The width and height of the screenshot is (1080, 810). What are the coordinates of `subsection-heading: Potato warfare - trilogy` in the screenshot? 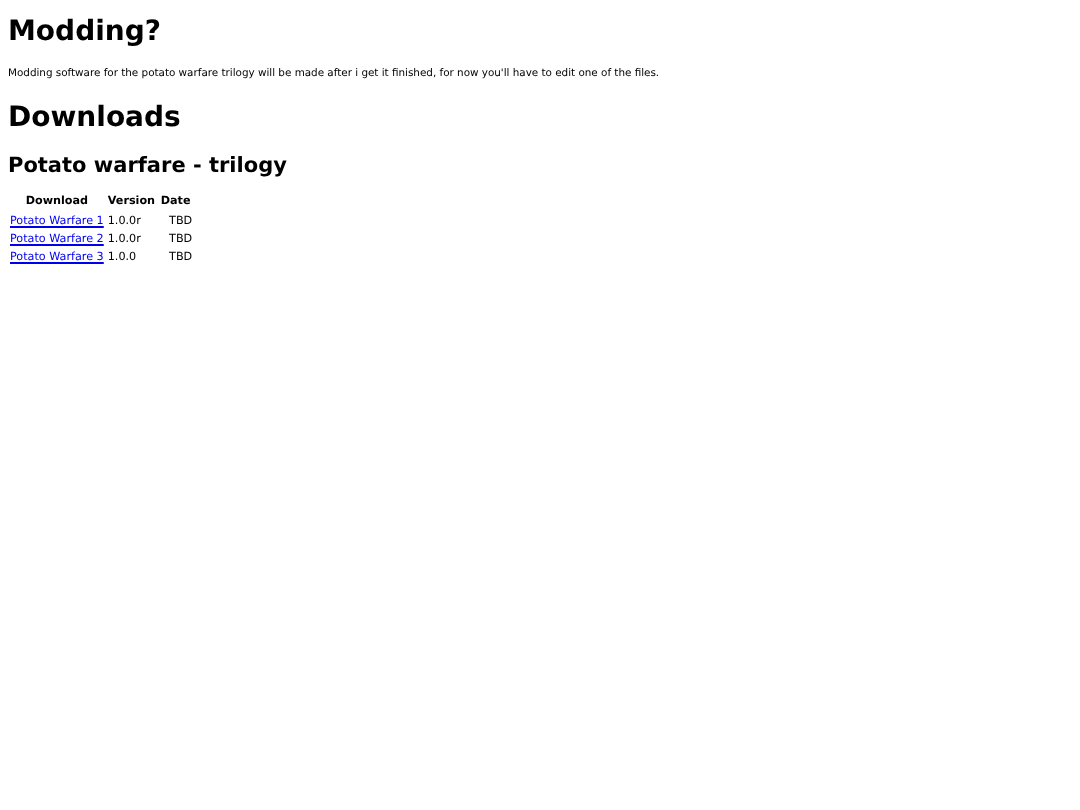 It's located at (148, 166).